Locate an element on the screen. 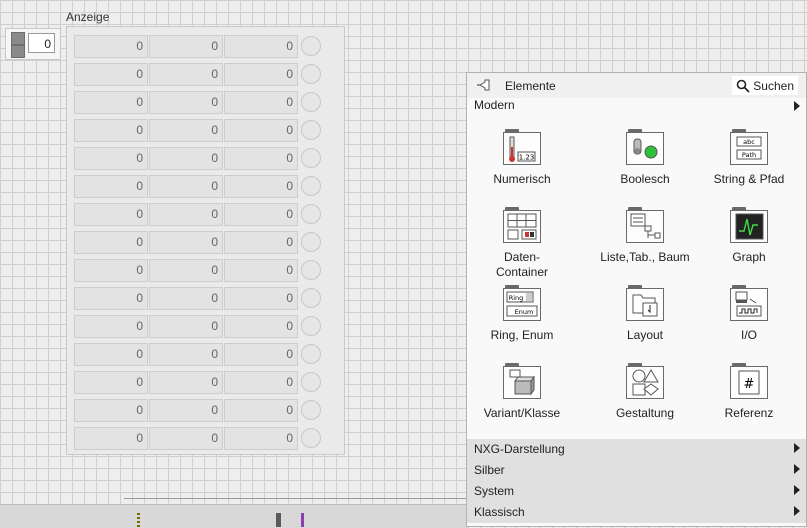 The width and height of the screenshot is (807, 528). palette-item-string-path: abc Path String & Pfad is located at coordinates (749, 158).